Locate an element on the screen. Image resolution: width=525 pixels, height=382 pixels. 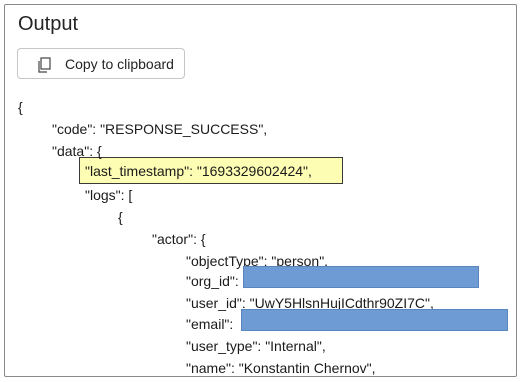
redaction-block-email is located at coordinates (374, 320).